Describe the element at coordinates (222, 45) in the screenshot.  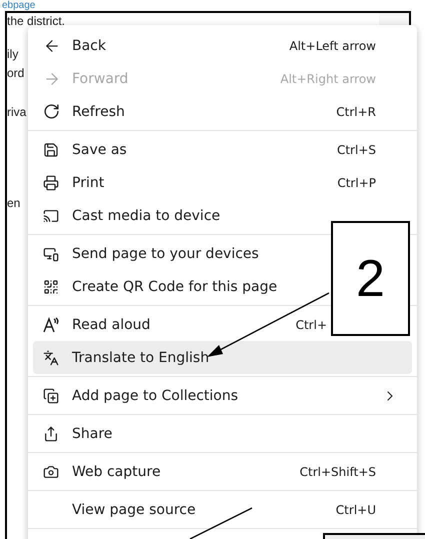
I see `menu-item: Back Alt+Left arrow` at that location.